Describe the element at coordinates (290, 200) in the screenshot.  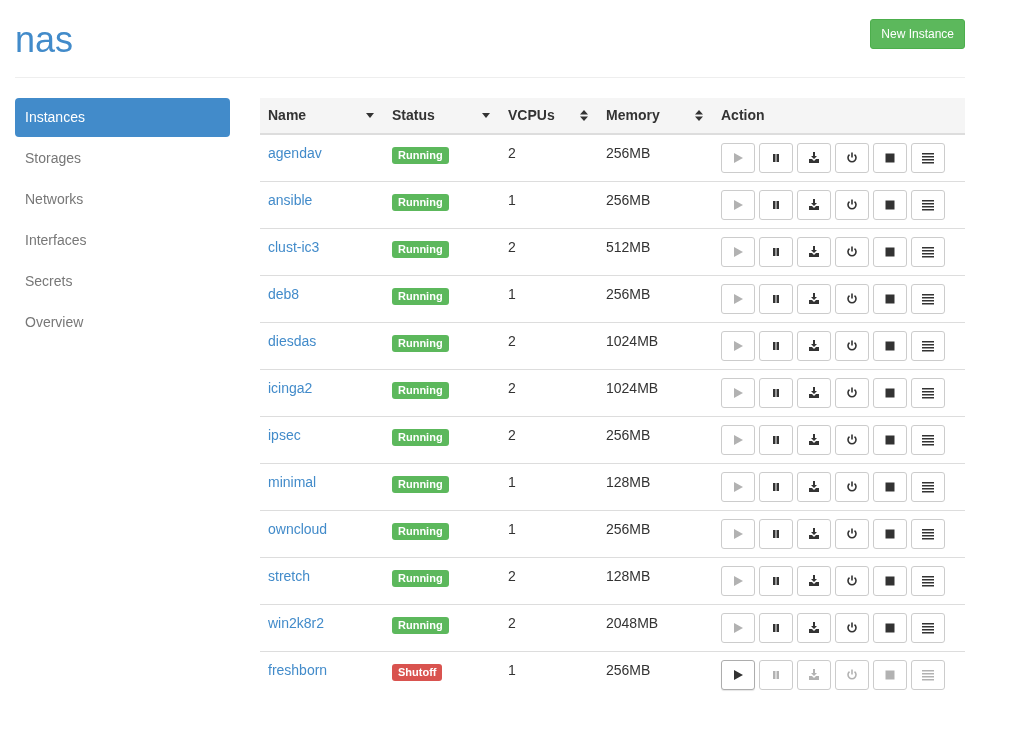
I see `instance-link: ansible` at that location.